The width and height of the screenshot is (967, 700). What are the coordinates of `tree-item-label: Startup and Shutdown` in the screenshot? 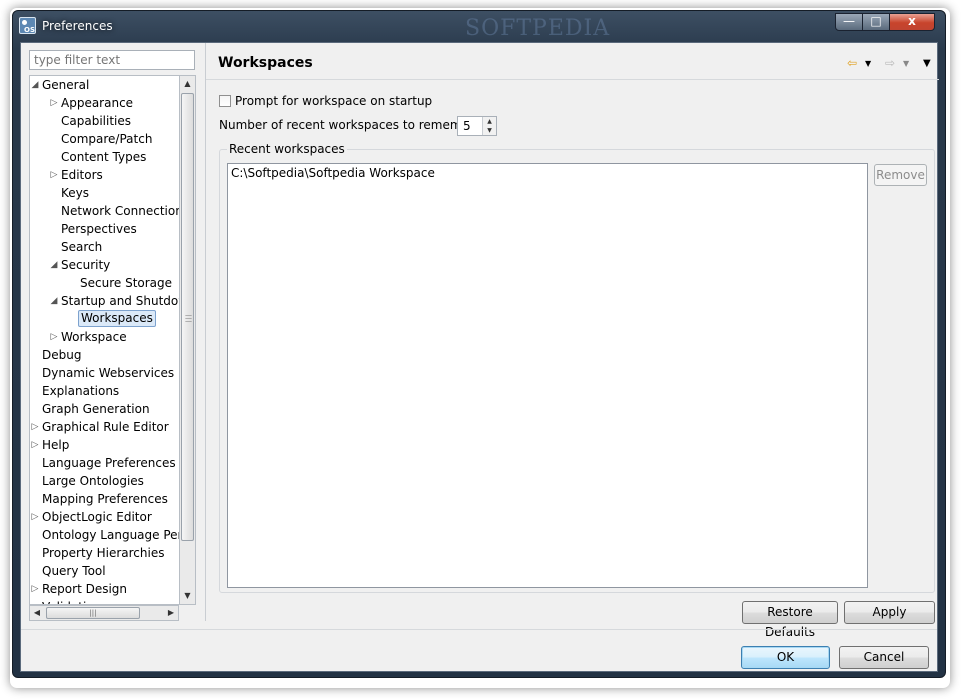 It's located at (120, 301).